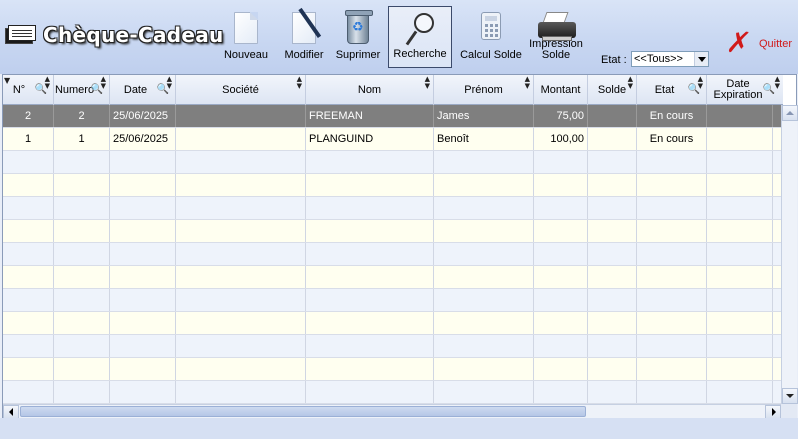 The height and width of the screenshot is (439, 798). I want to click on column-header-etat: Etat 🔍 ▲ ▼, so click(672, 90).